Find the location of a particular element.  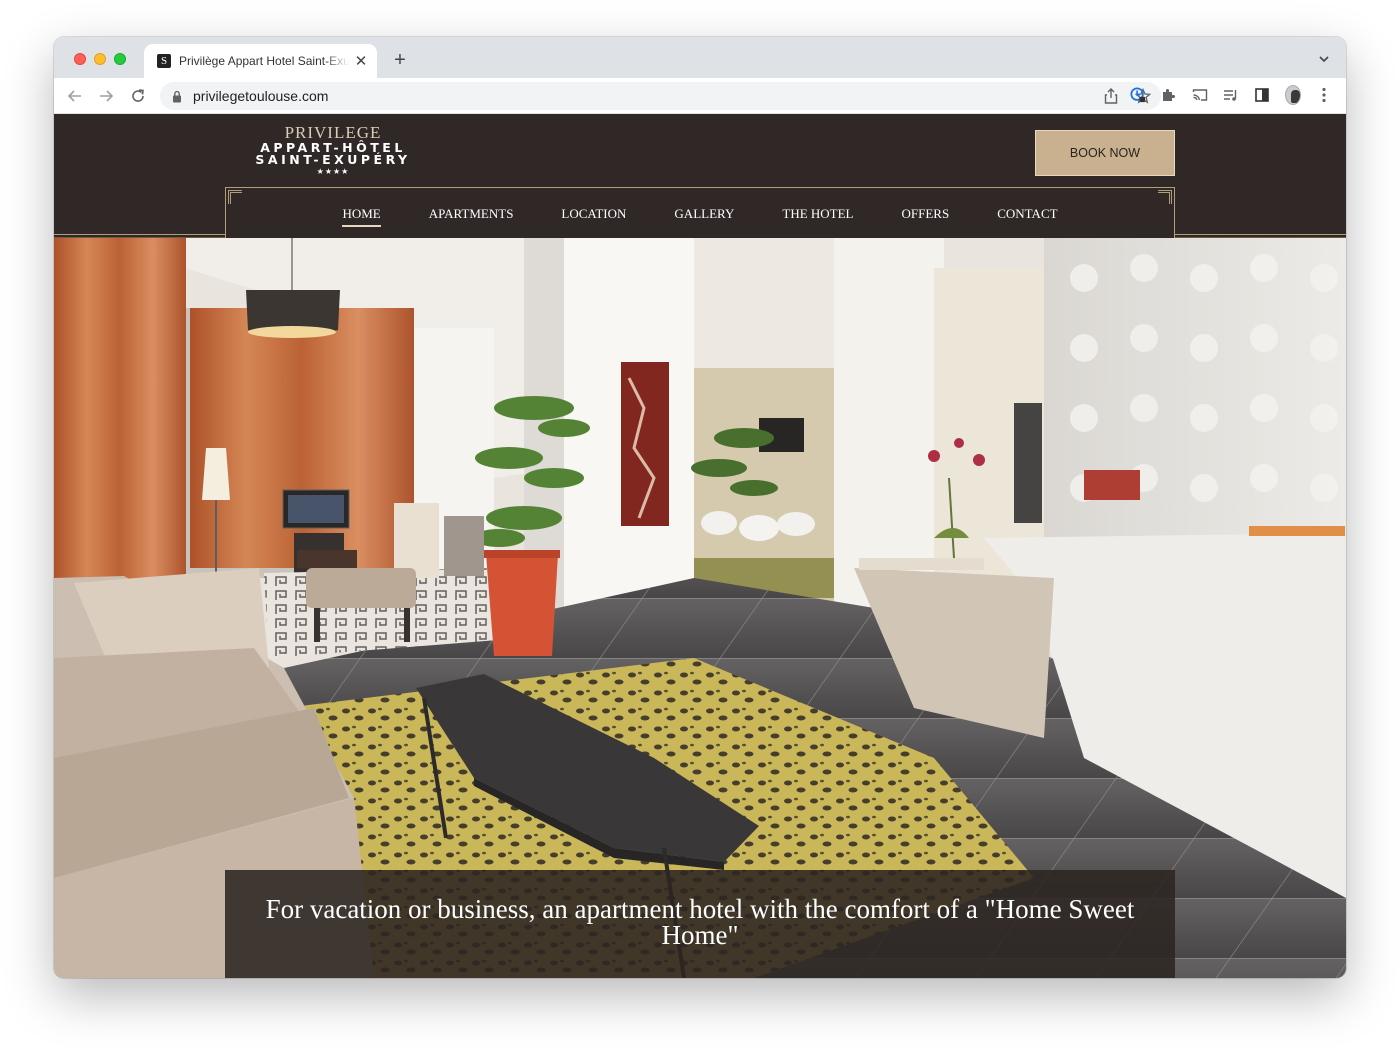

reload-icon is located at coordinates (138, 96).